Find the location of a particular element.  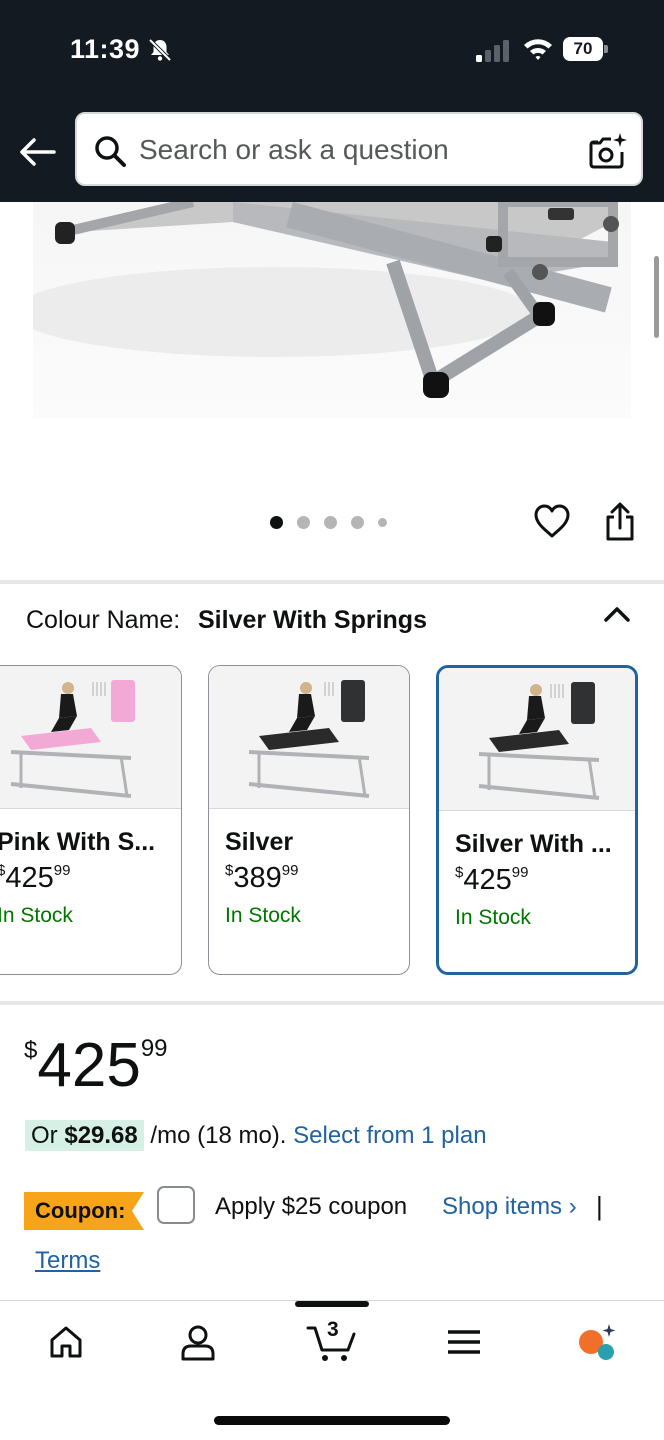

coupon-label: Coupon: is located at coordinates (80, 1210).